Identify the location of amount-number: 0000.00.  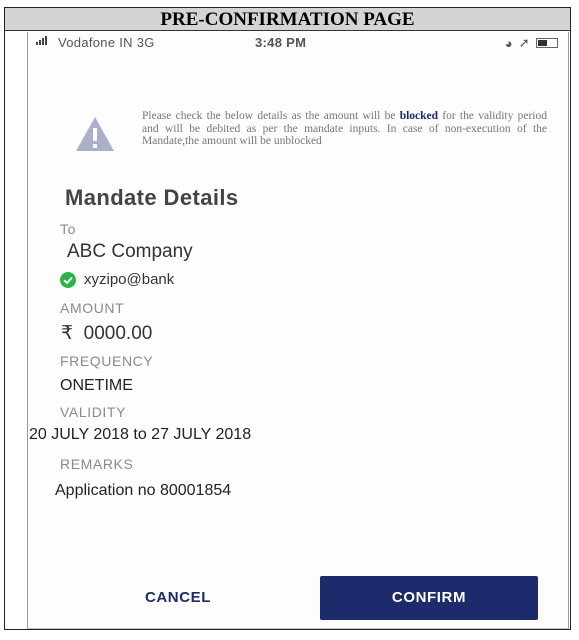
(118, 333).